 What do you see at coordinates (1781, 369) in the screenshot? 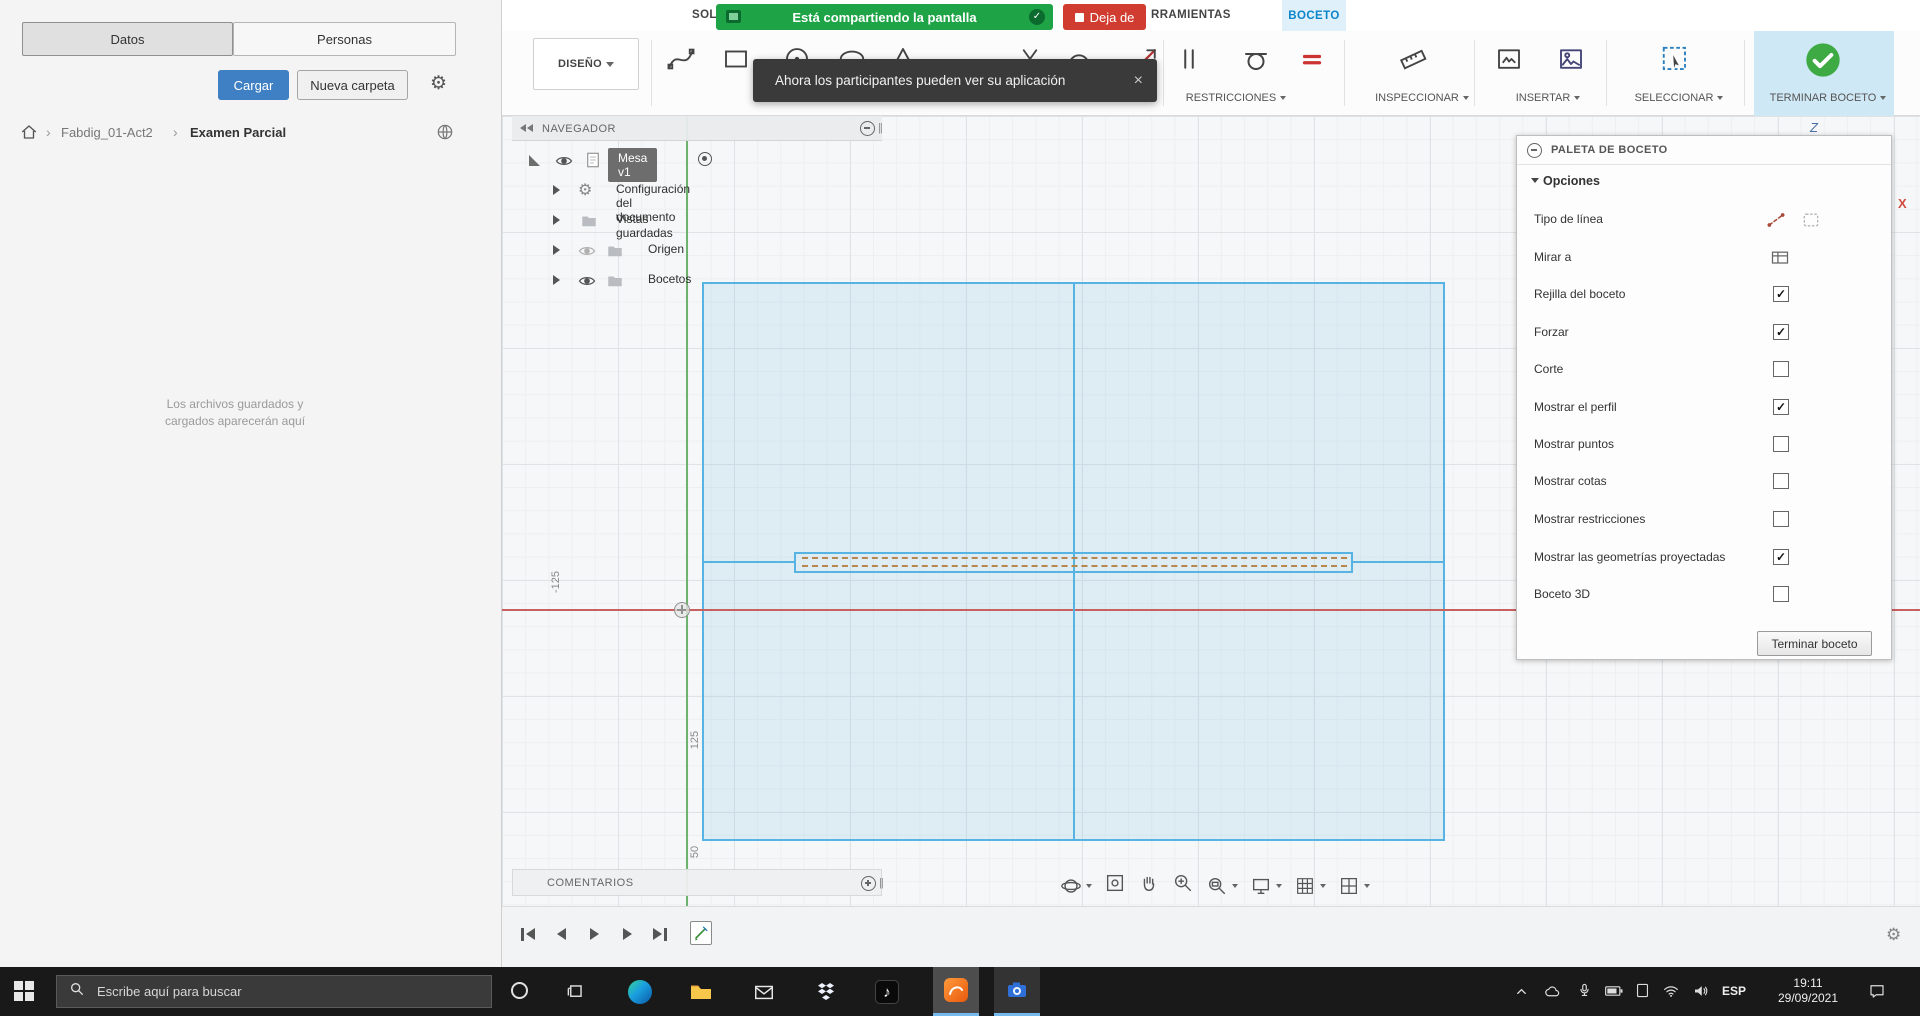
I see `checkbox-slice` at bounding box center [1781, 369].